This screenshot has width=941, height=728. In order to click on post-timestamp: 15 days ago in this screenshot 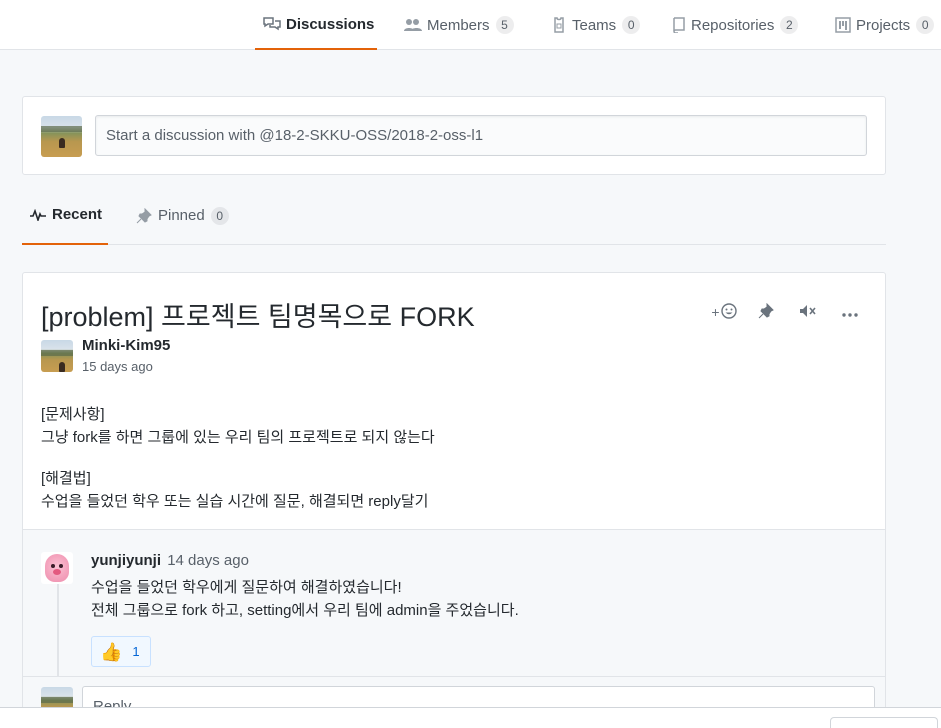, I will do `click(117, 366)`.